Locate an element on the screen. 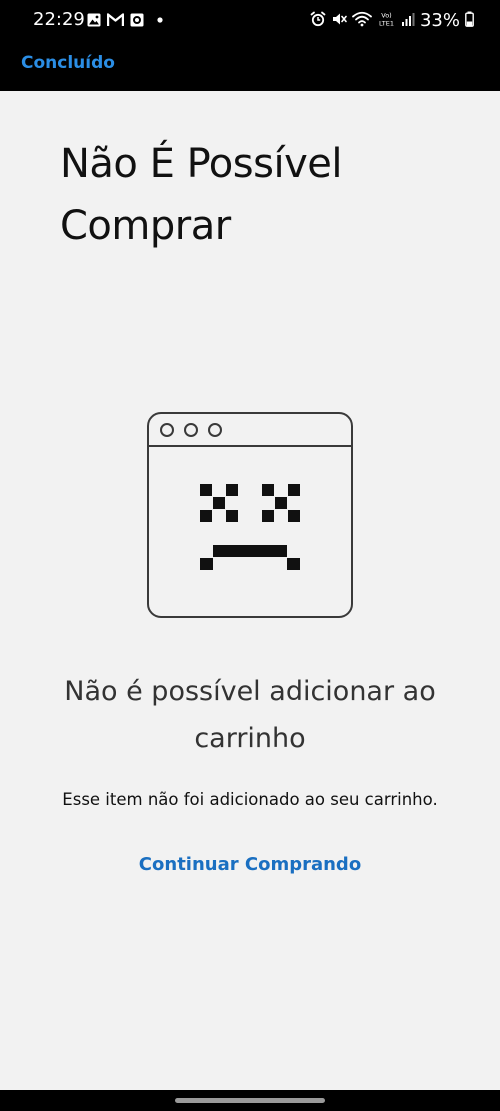  mute-icon is located at coordinates (339, 21).